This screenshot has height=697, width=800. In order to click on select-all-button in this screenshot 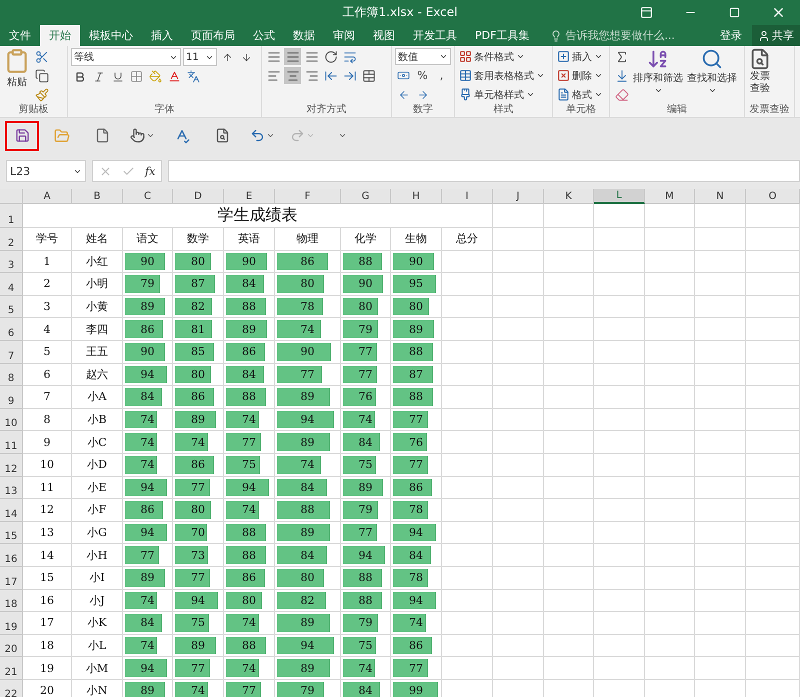, I will do `click(11, 196)`.